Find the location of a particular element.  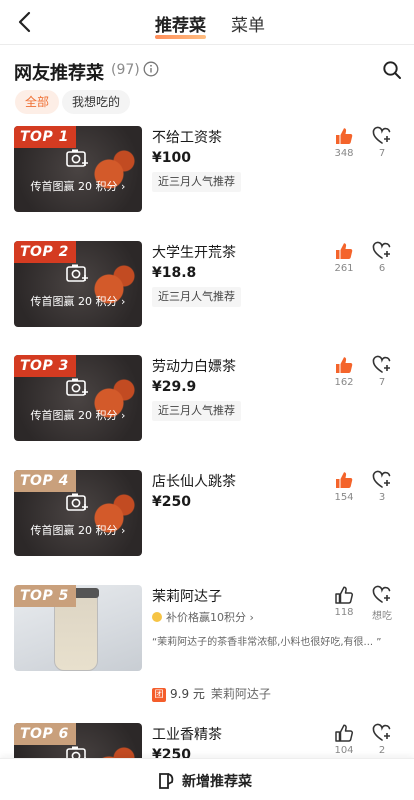

dish-name: 工业香精茶 is located at coordinates (187, 735).